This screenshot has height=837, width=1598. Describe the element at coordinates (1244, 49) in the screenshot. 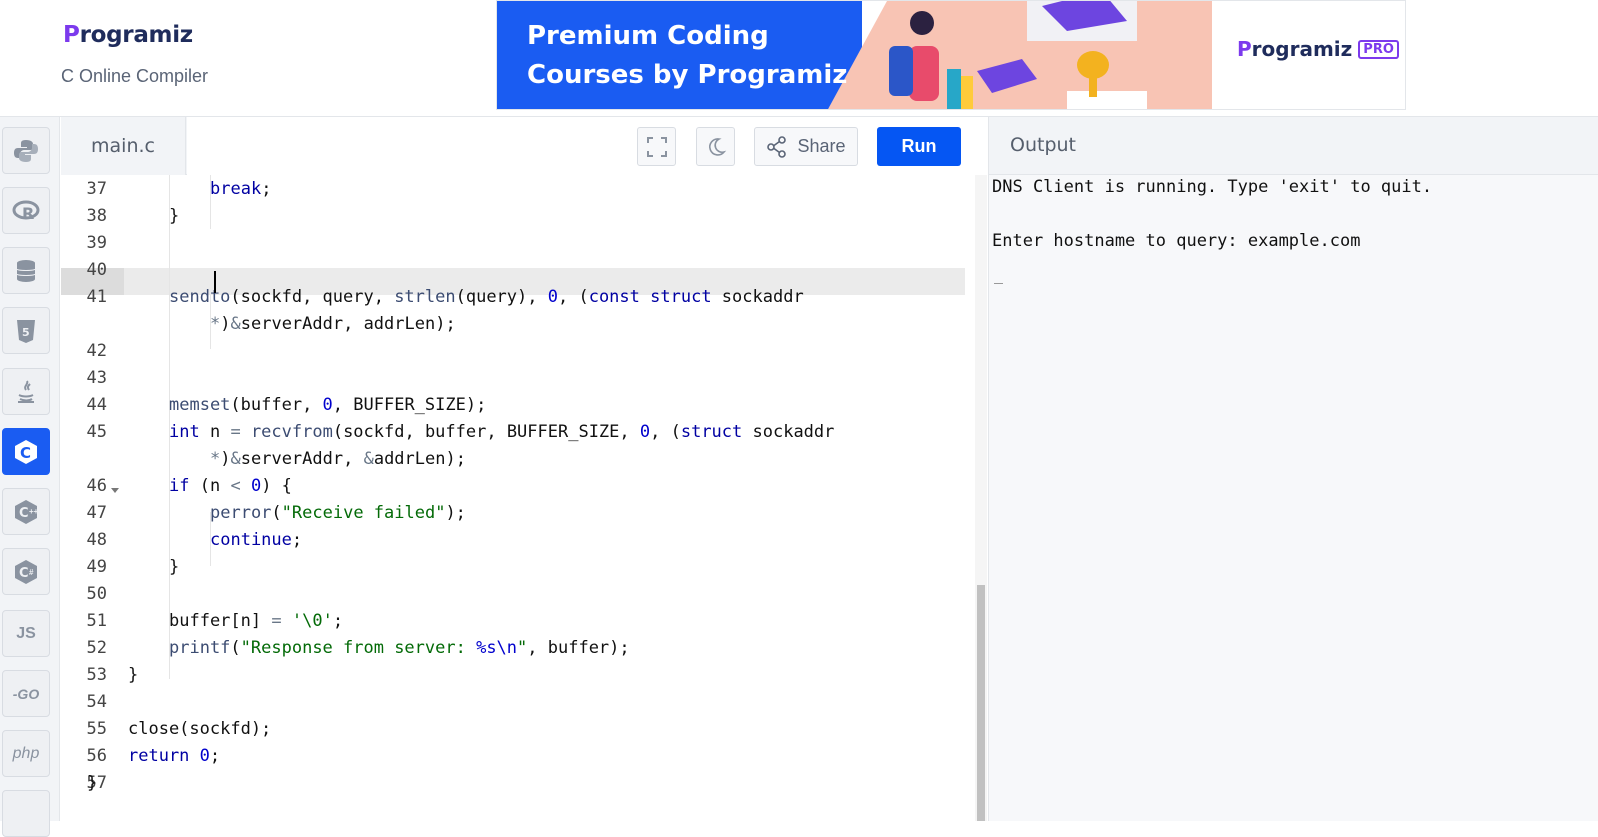

I see `pro-logo-letter: P` at that location.